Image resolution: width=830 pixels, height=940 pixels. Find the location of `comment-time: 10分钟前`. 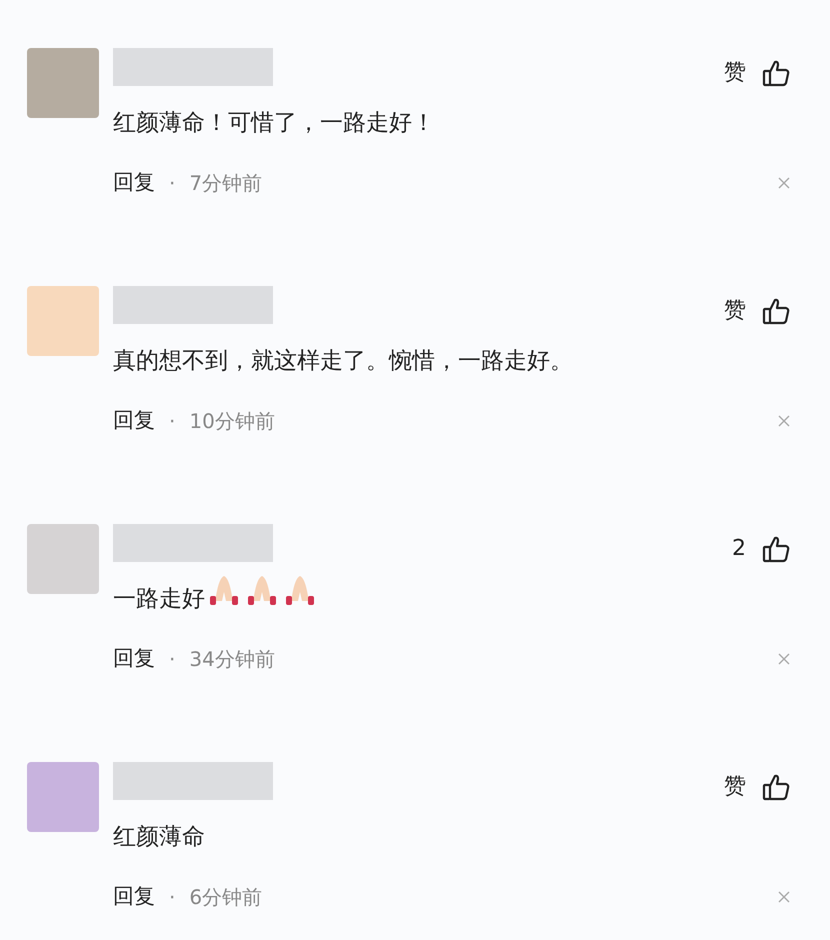

comment-time: 10分钟前 is located at coordinates (232, 421).